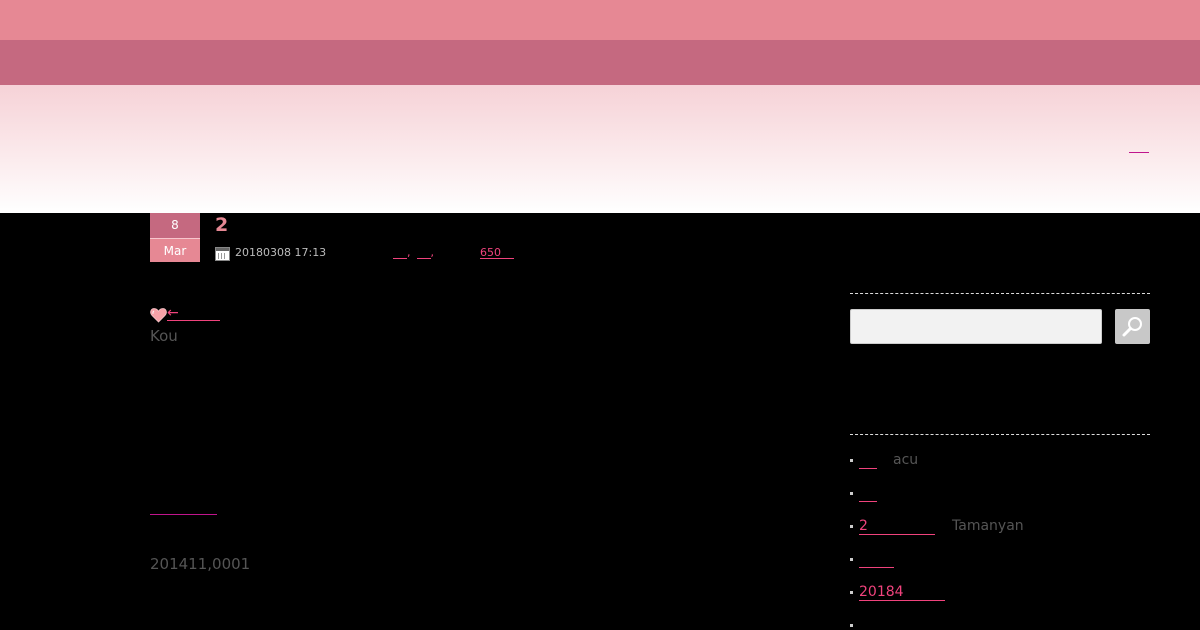 The height and width of the screenshot is (630, 1200). I want to click on comment-post-link: 20184, so click(902, 592).